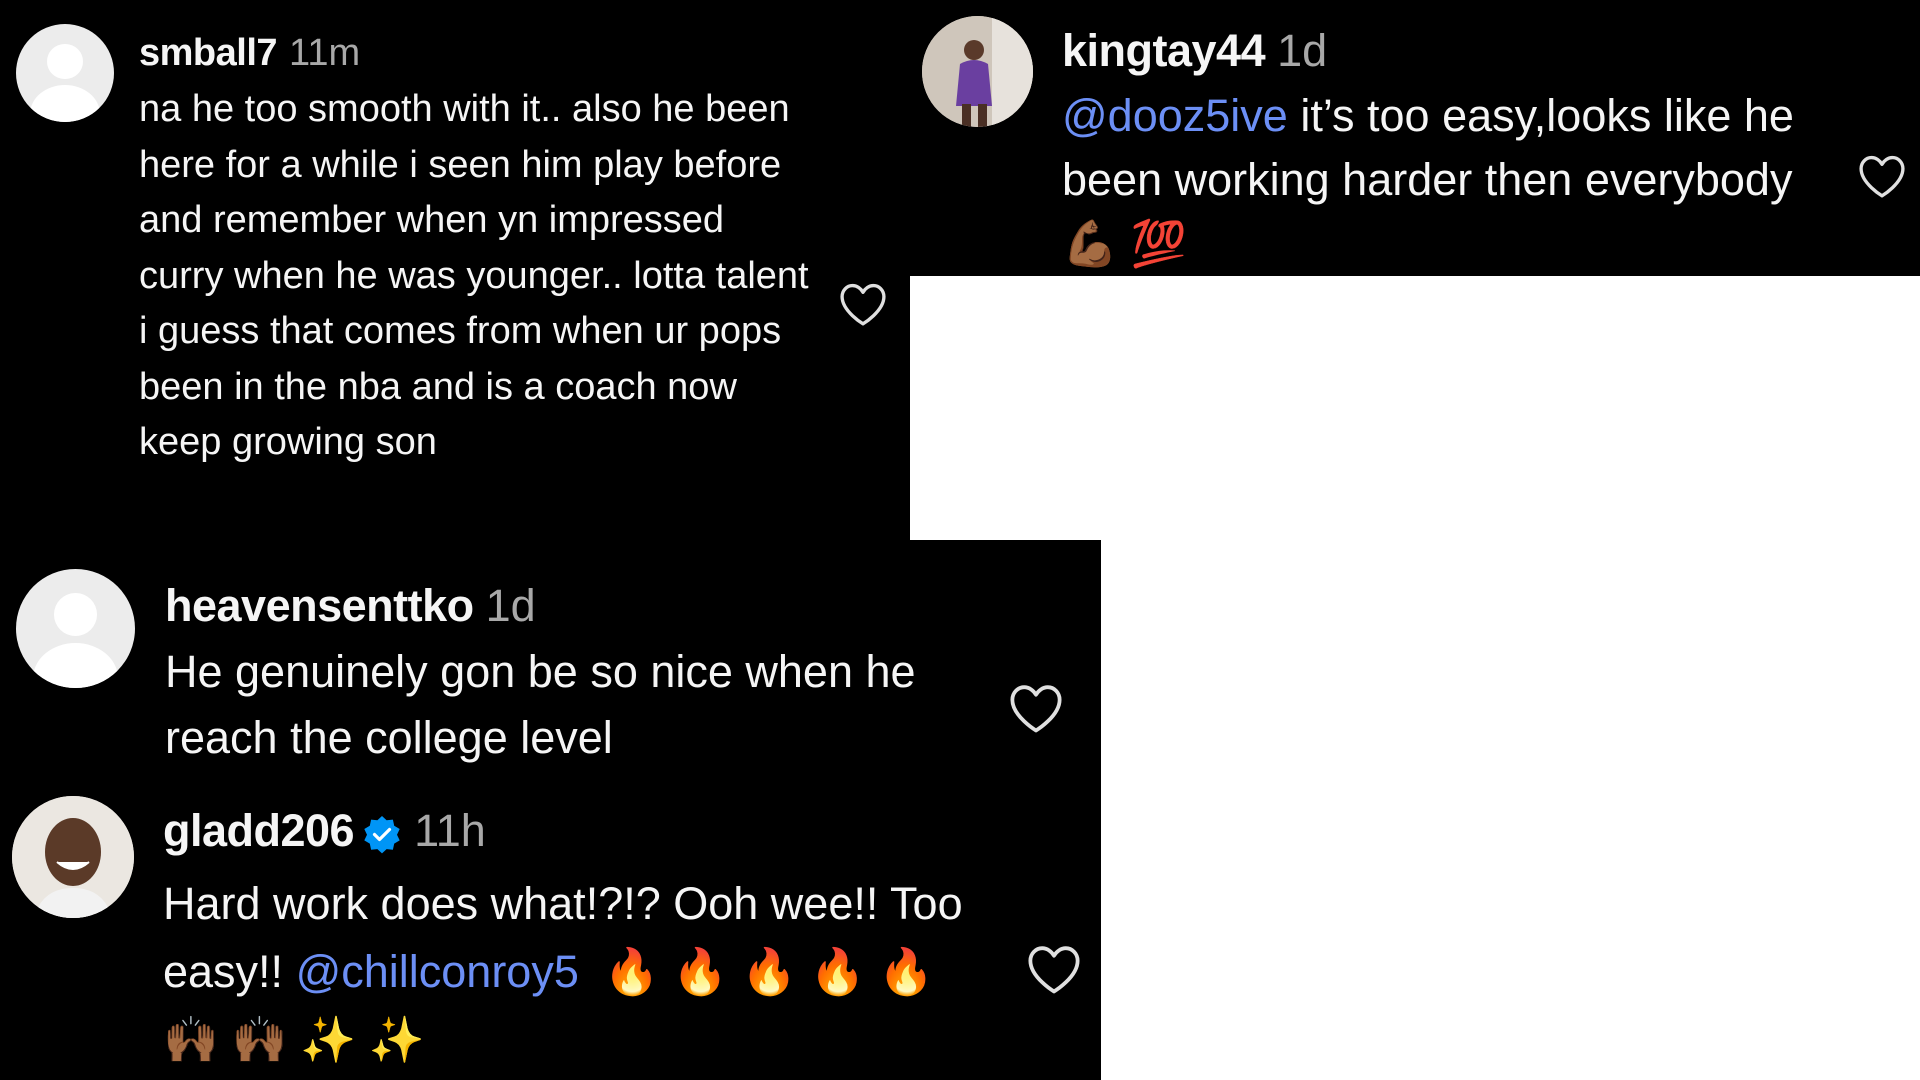 The height and width of the screenshot is (1080, 1920). Describe the element at coordinates (319, 605) in the screenshot. I see `username: heavensenttko` at that location.